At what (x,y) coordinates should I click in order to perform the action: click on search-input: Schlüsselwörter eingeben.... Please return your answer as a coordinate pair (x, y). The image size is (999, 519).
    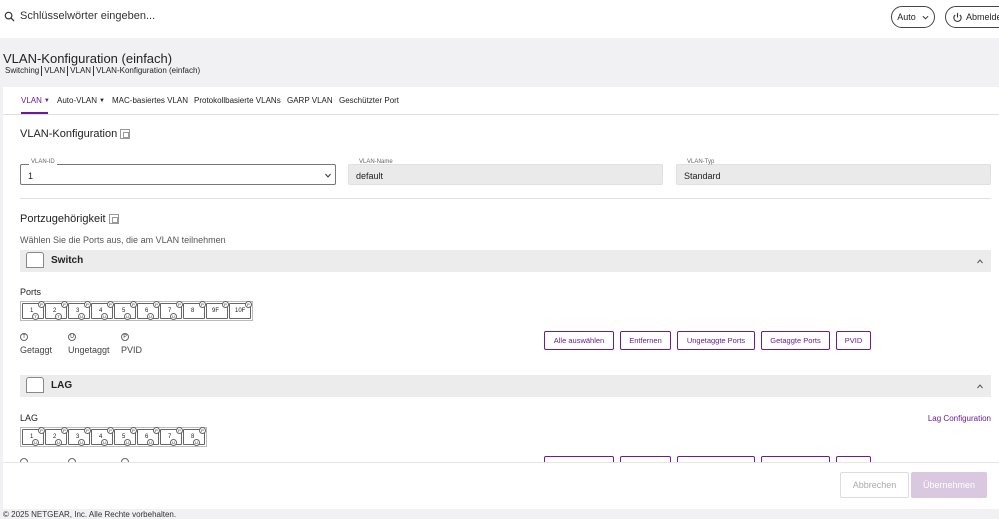
    Looking at the image, I should click on (87, 16).